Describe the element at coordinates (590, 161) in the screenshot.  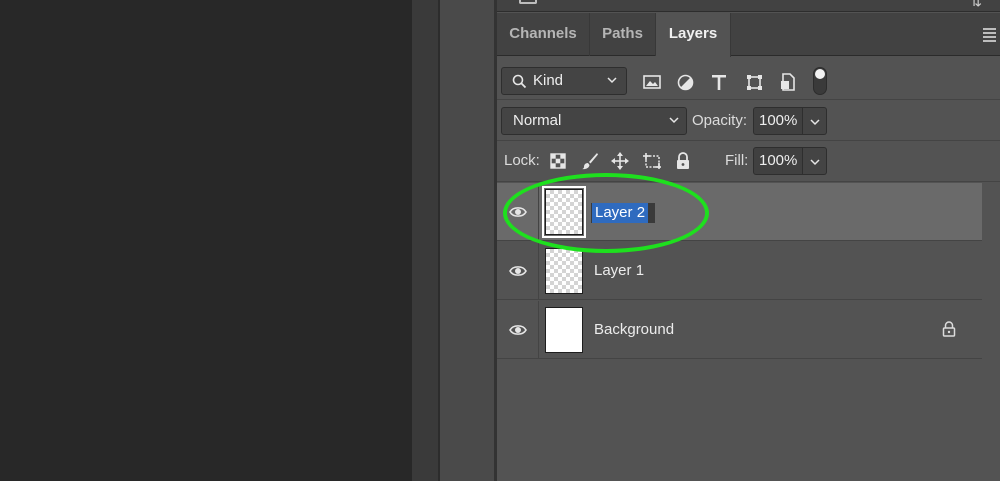
I see `lock-image-pixels-icon` at that location.